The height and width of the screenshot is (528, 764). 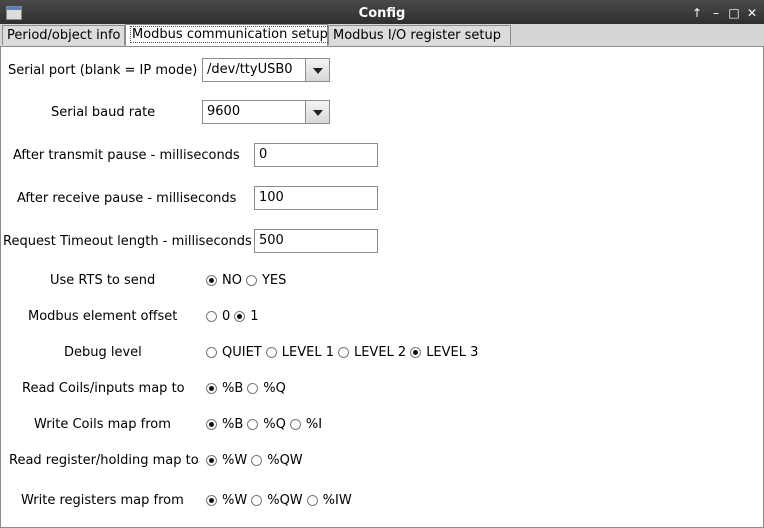 I want to click on minimize-icon: –, so click(x=716, y=13).